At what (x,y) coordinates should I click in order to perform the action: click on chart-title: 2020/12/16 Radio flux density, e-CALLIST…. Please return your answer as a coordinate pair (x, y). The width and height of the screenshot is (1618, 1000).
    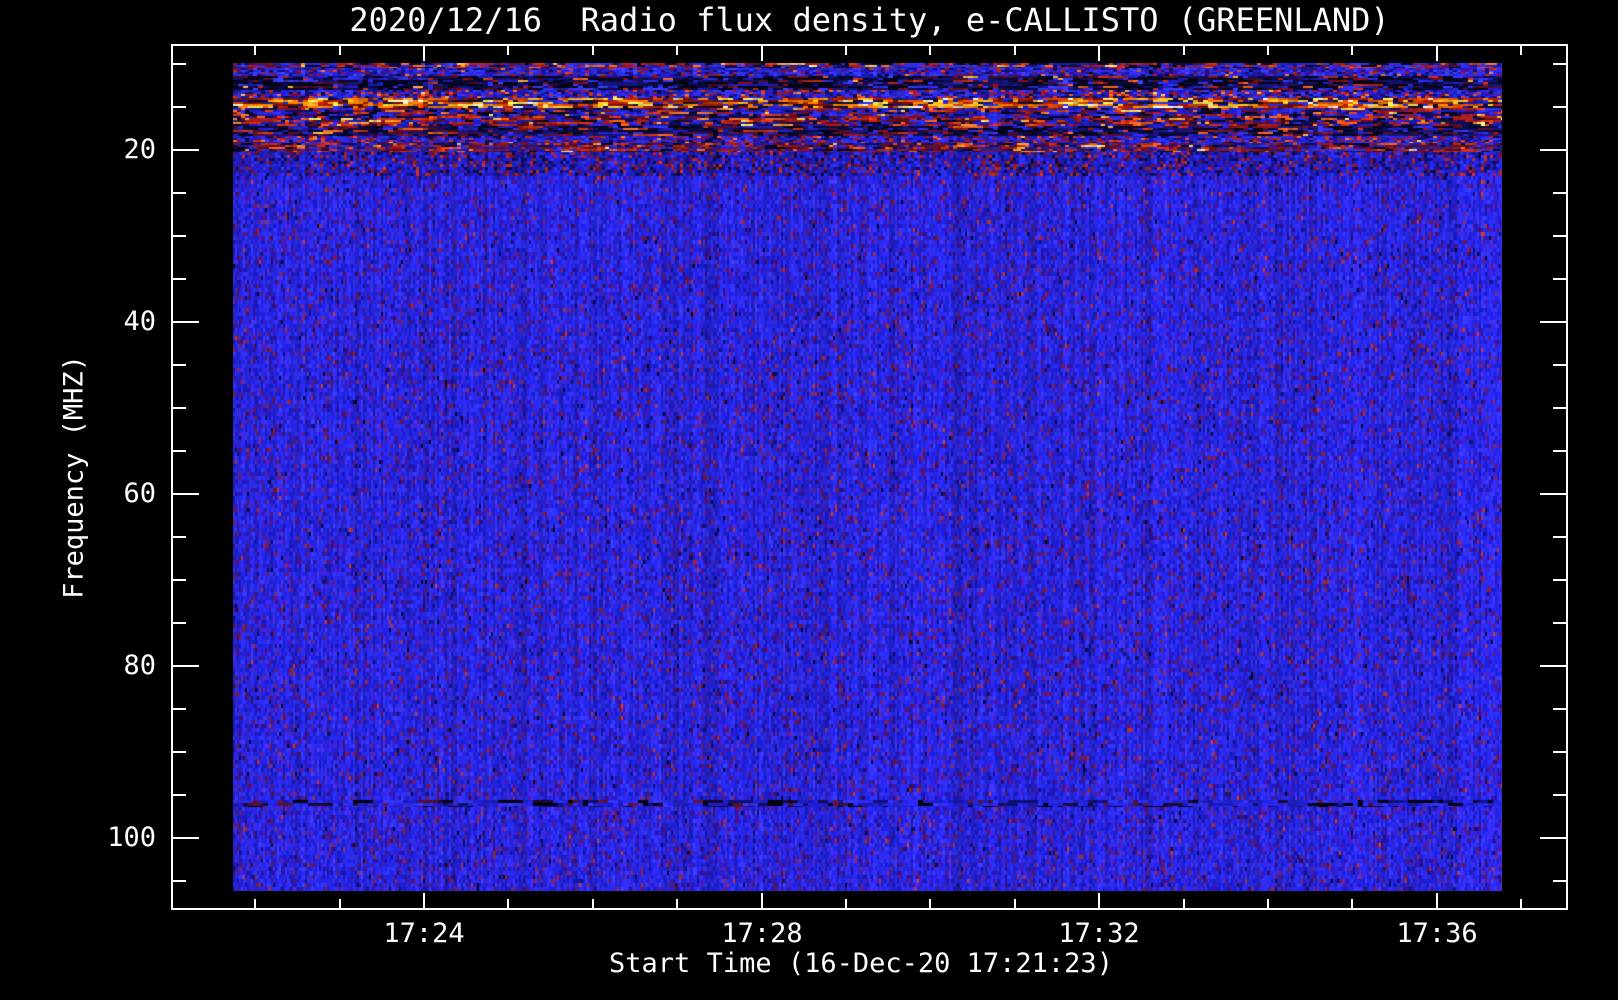
    Looking at the image, I should click on (869, 20).